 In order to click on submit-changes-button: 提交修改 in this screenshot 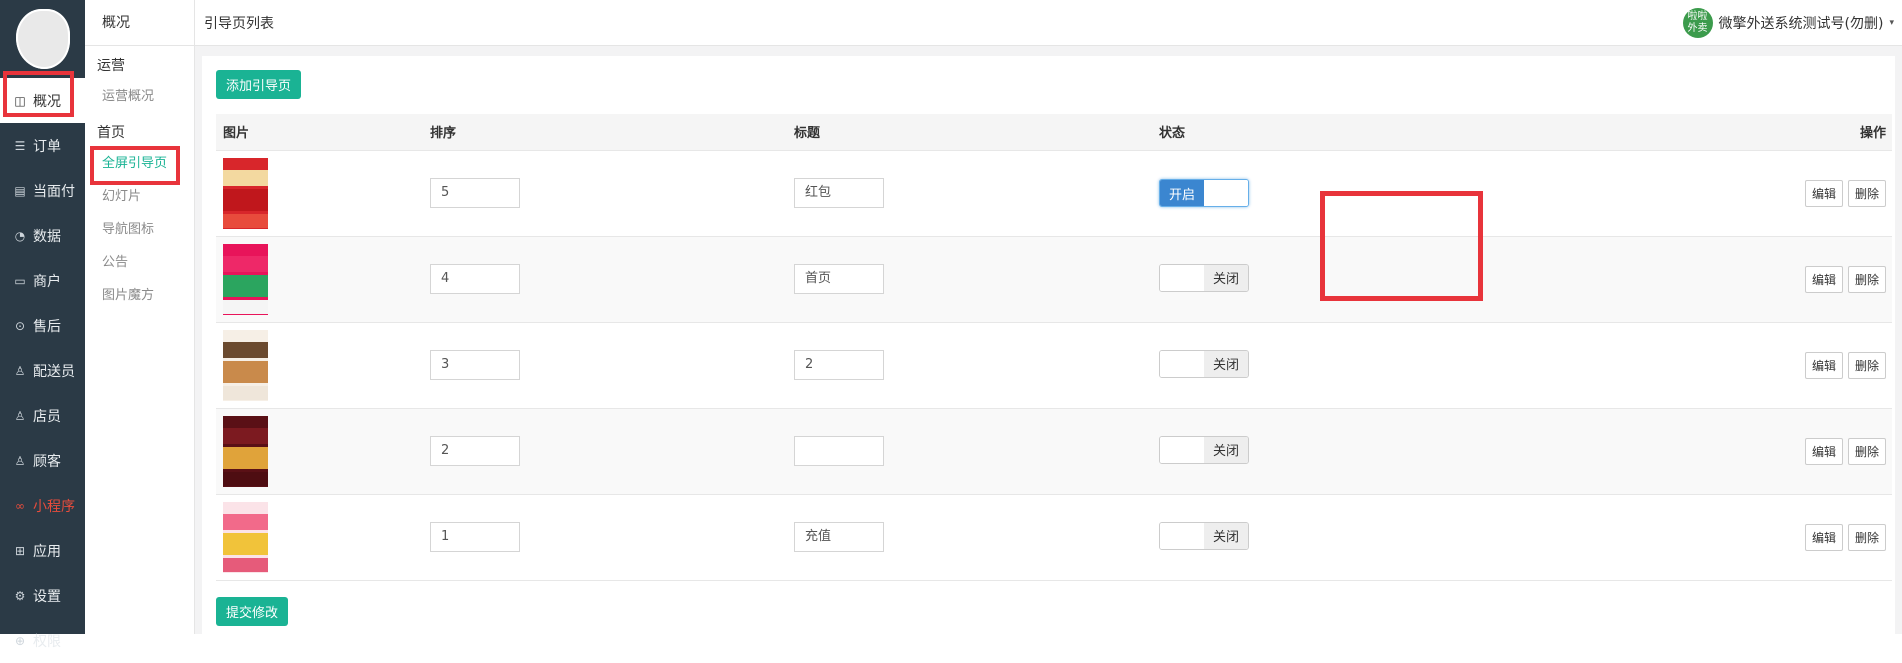, I will do `click(252, 611)`.